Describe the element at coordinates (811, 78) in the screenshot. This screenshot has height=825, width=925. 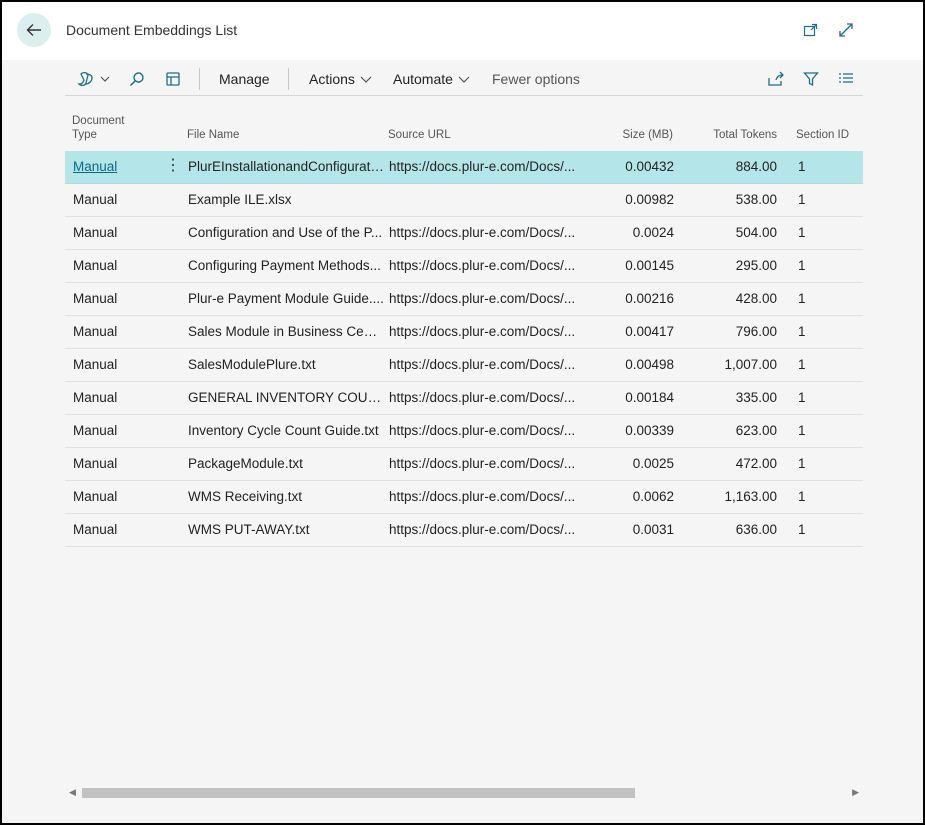
I see `filter-button` at that location.